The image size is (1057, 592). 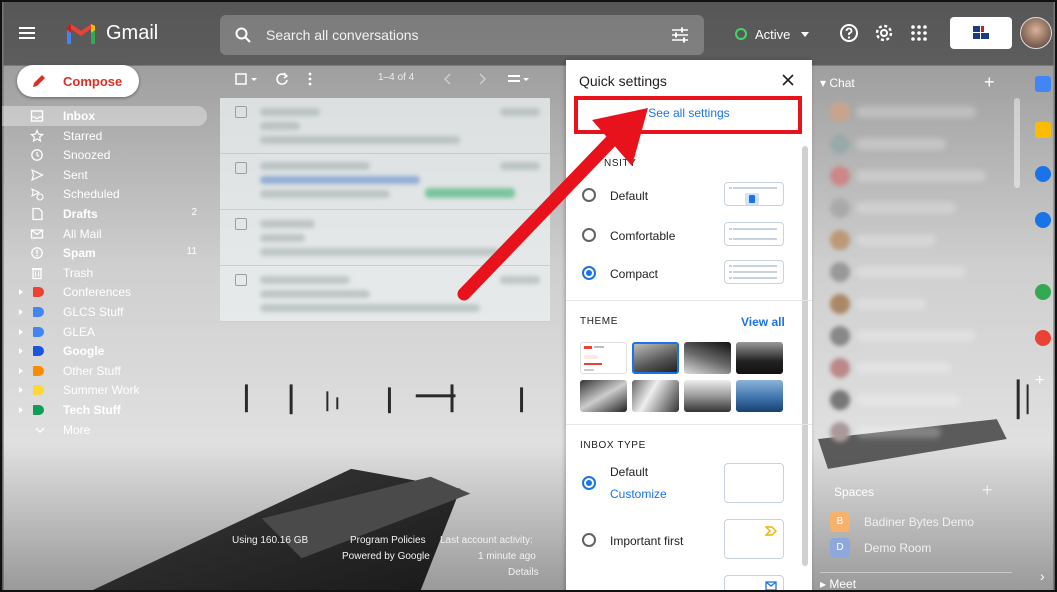 I want to click on new-chat-icon: +, so click(x=989, y=82).